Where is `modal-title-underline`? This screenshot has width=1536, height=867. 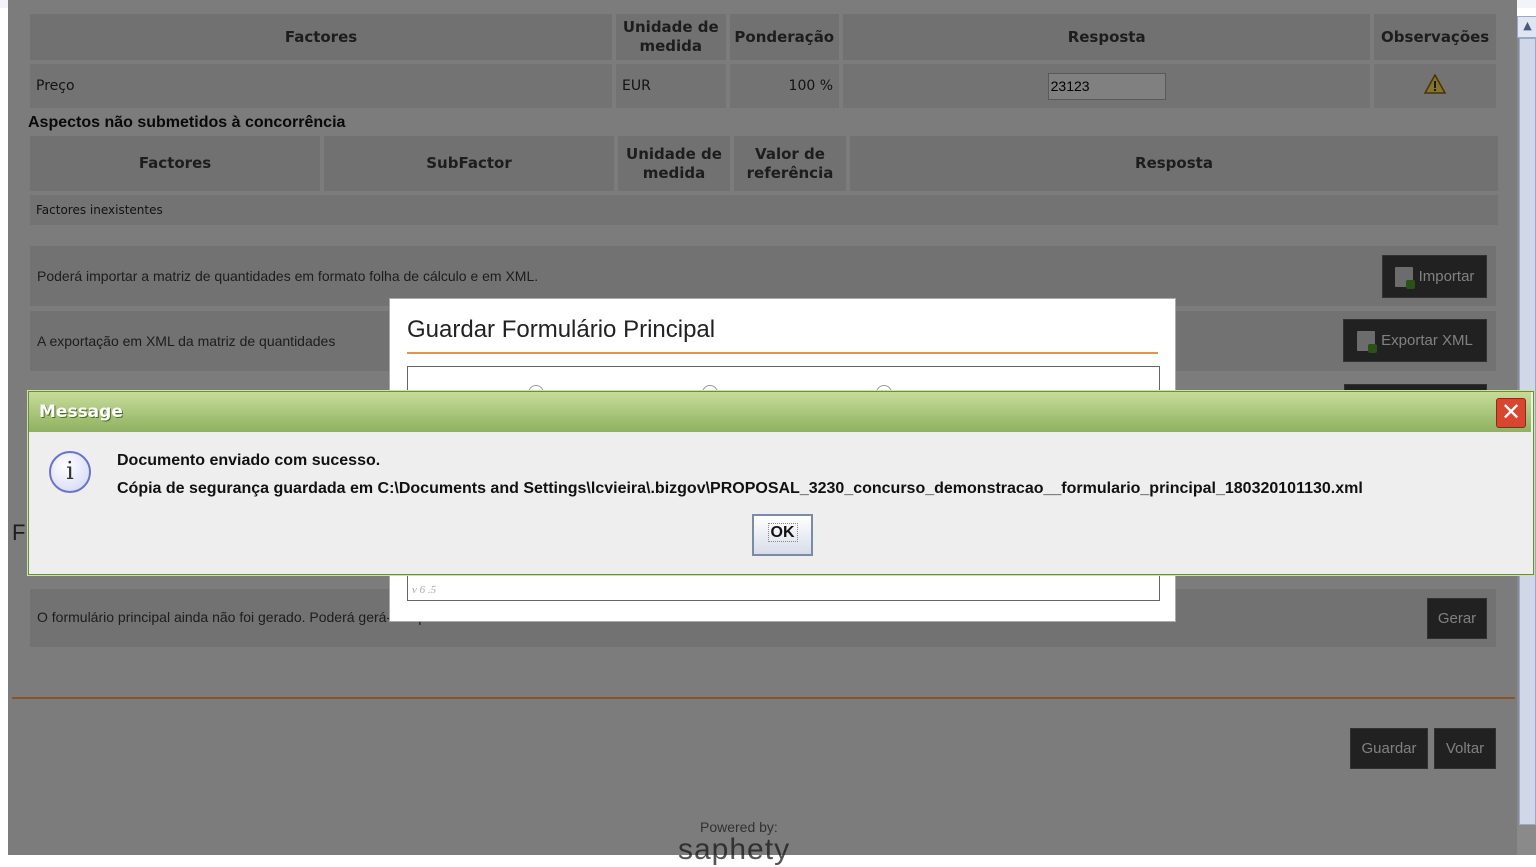 modal-title-underline is located at coordinates (782, 353).